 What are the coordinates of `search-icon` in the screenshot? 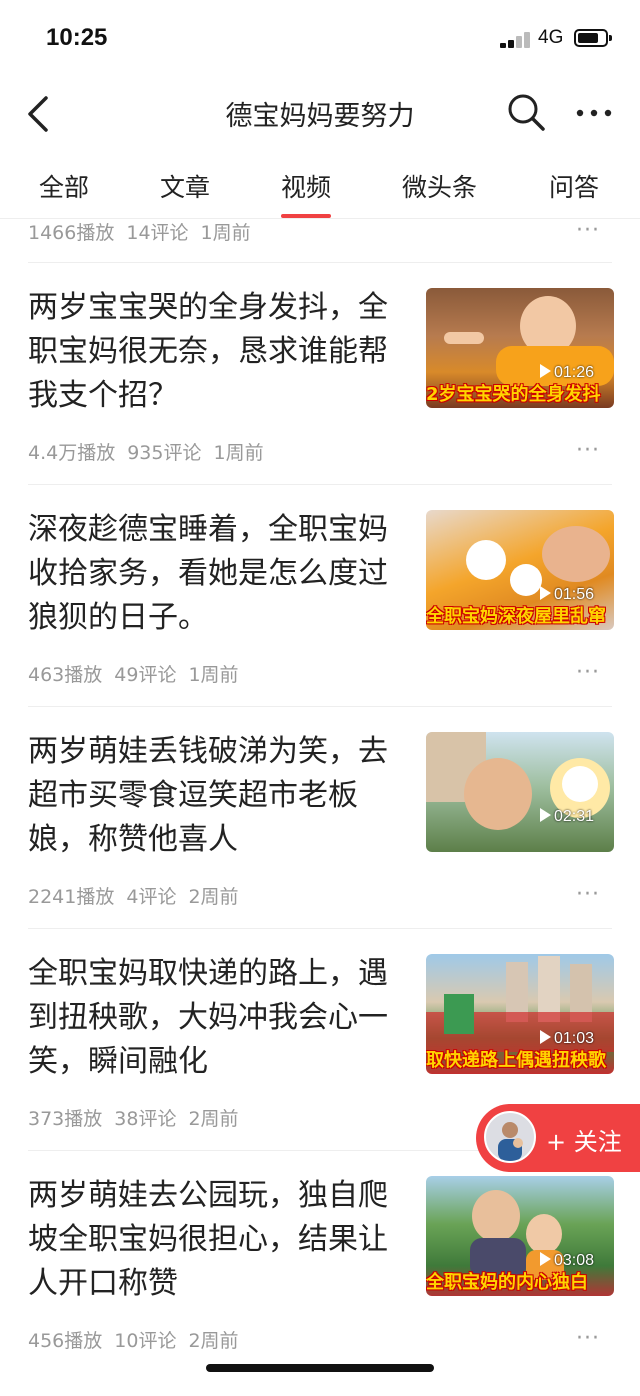 It's located at (526, 112).